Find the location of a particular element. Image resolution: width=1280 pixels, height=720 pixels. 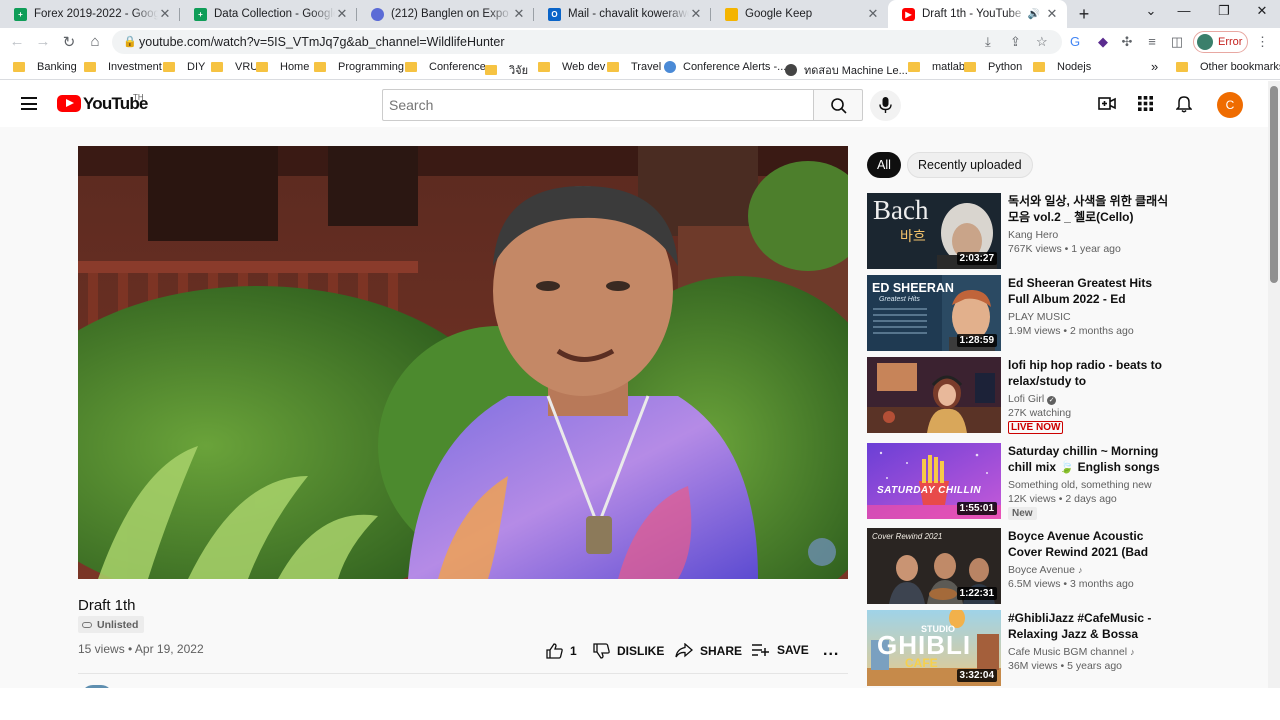

bookmark-star-icon: ☆ is located at coordinates (1042, 42).